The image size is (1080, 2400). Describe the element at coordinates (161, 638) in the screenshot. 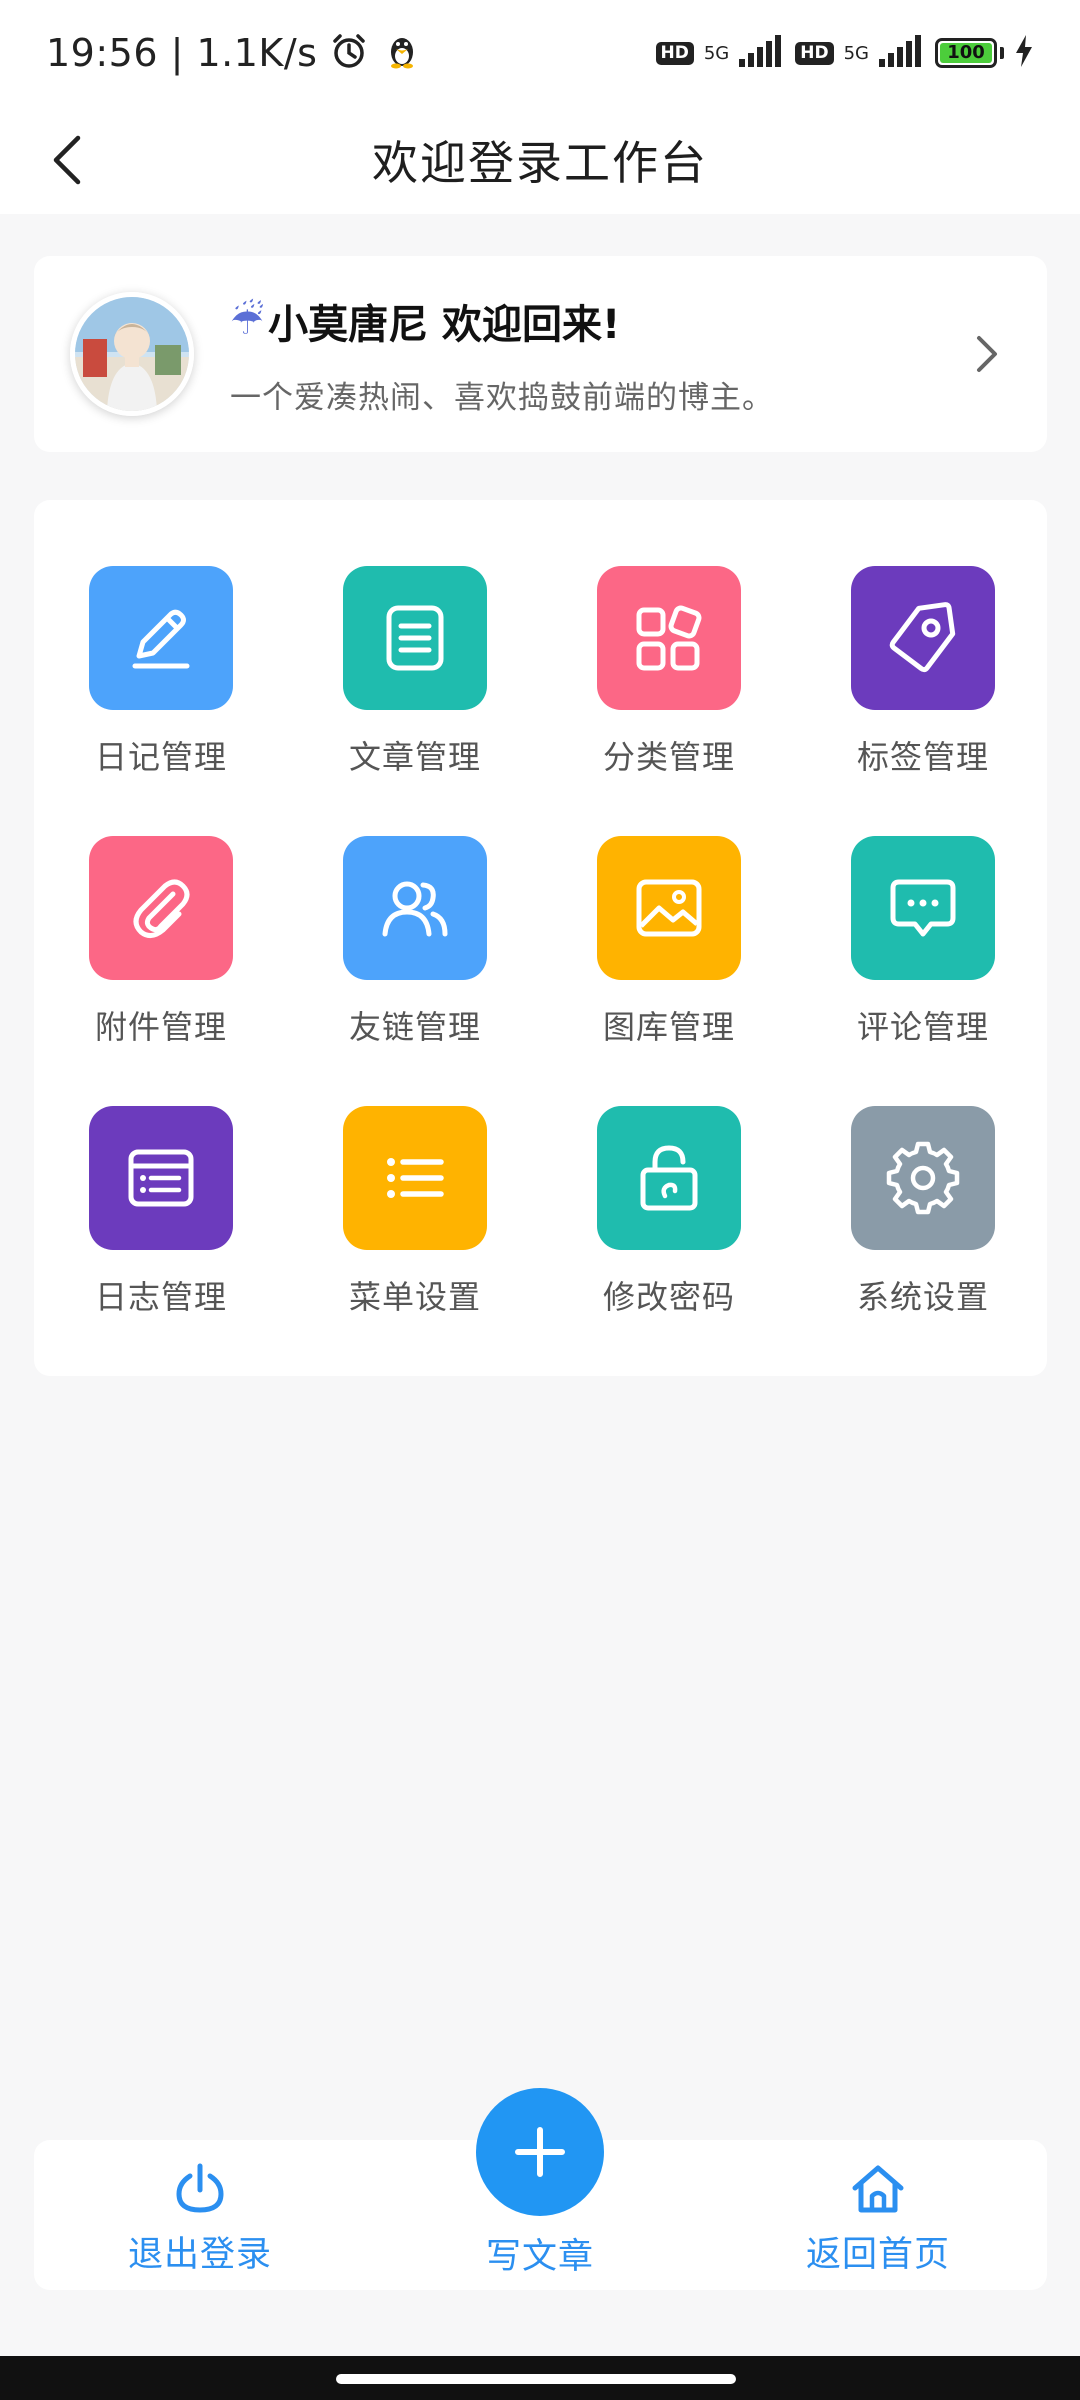

I see `pencil-icon` at that location.